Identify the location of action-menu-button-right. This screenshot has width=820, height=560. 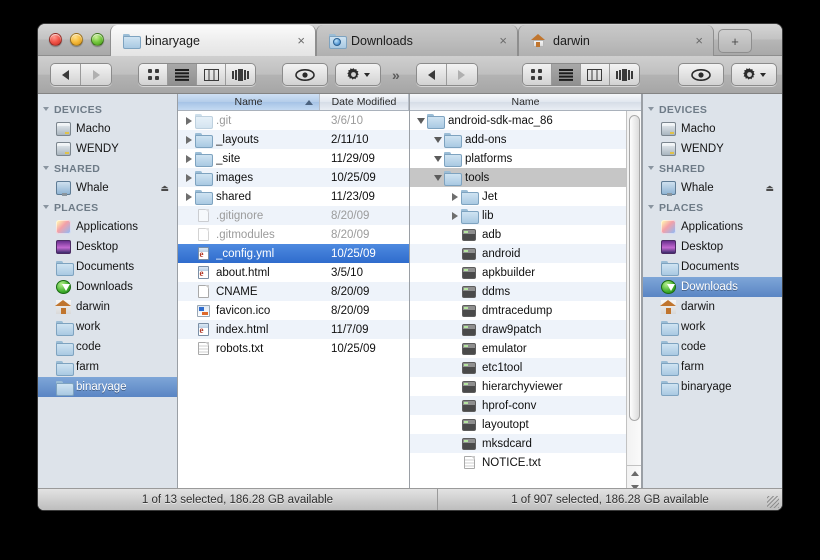
(753, 74).